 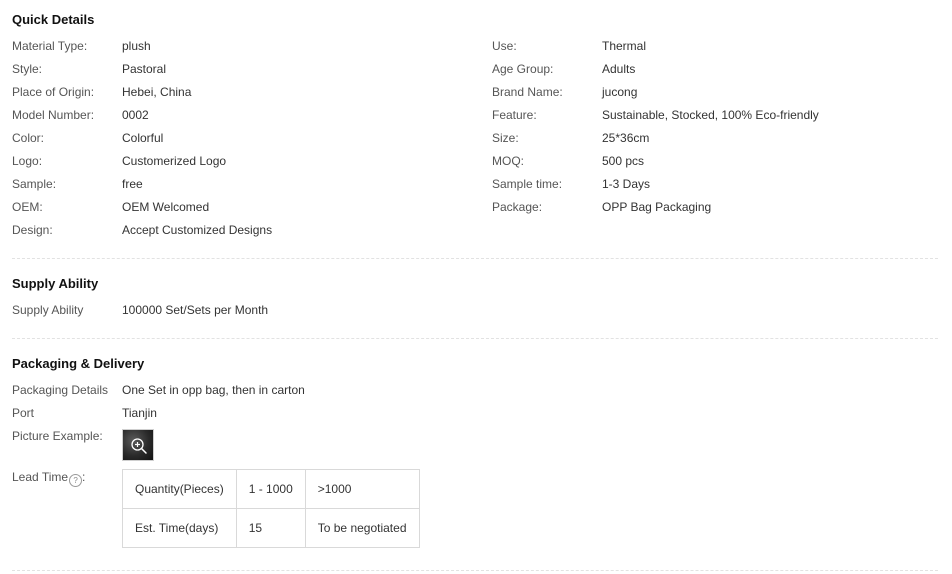 I want to click on detail-label: Model Number:, so click(x=53, y=115).